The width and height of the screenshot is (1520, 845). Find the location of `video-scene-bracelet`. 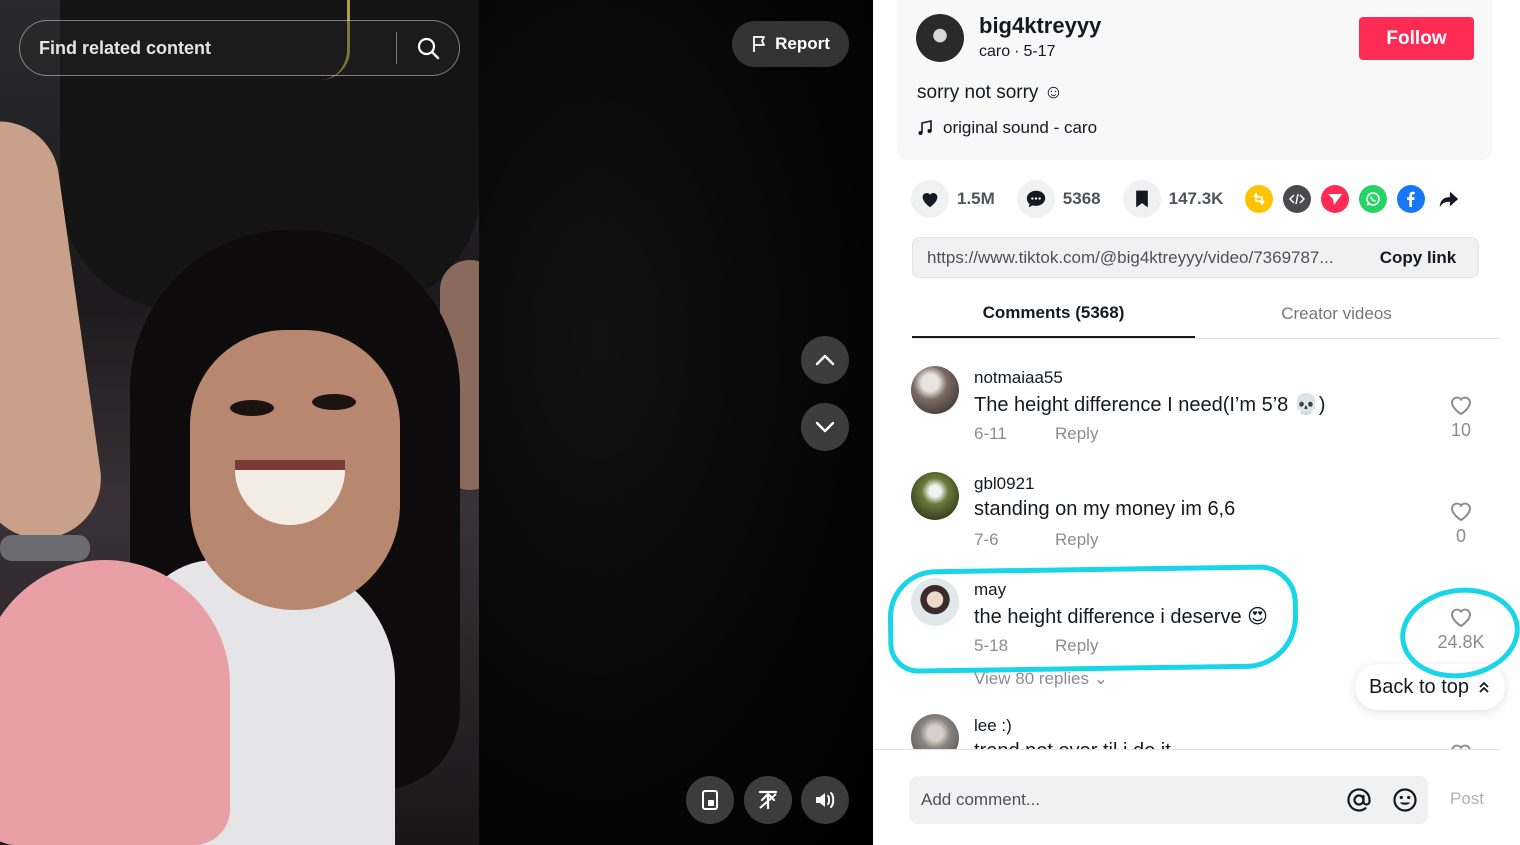

video-scene-bracelet is located at coordinates (45, 548).